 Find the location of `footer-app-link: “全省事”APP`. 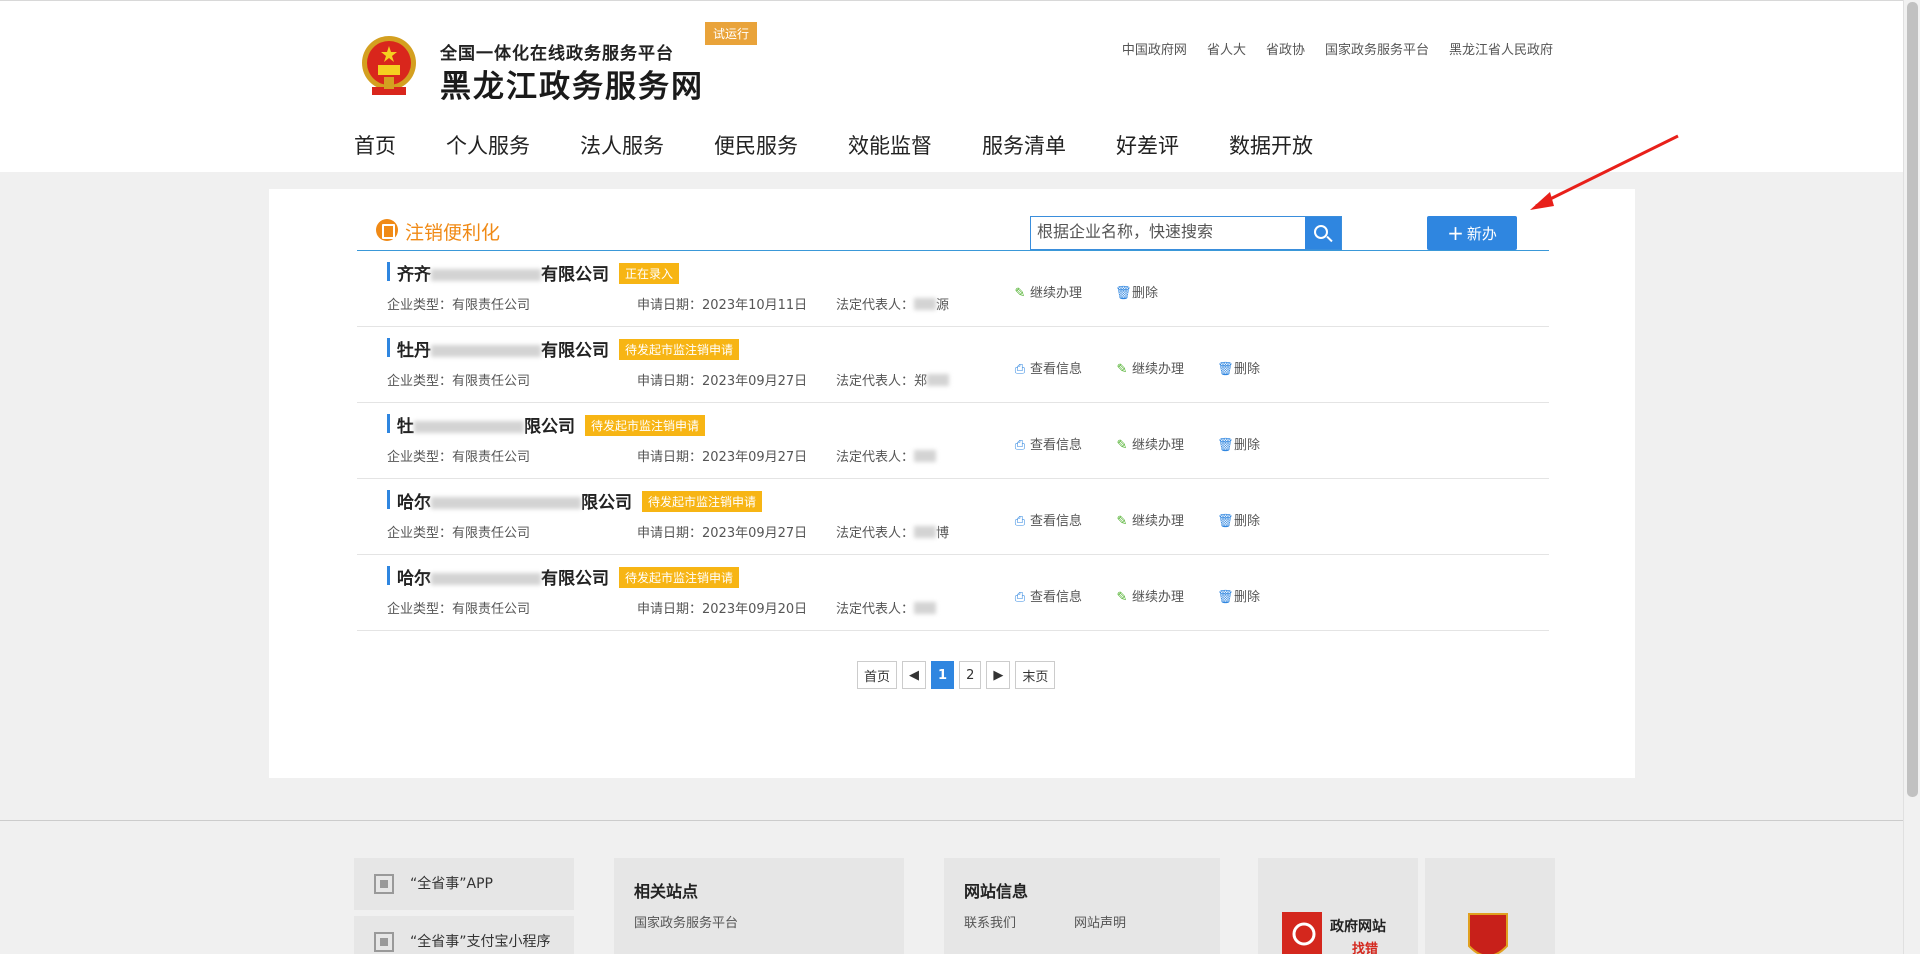

footer-app-link: “全省事”APP is located at coordinates (464, 884).